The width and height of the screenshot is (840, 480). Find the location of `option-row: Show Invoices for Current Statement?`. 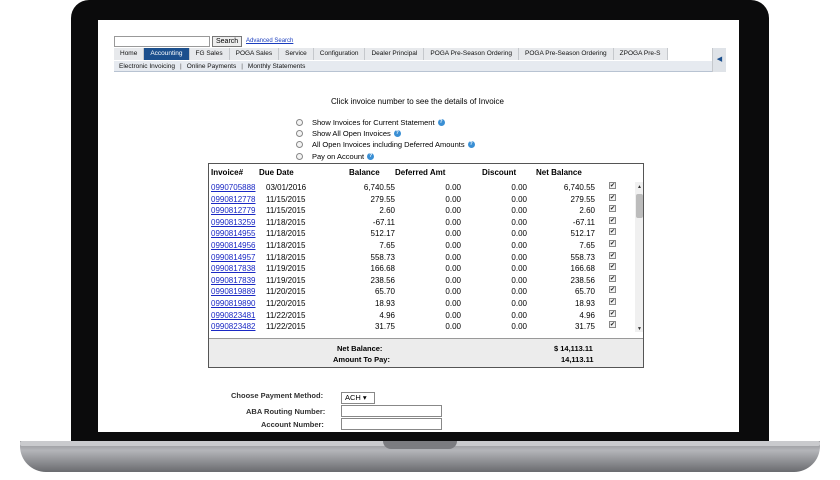

option-row: Show Invoices for Current Statement? is located at coordinates (370, 122).